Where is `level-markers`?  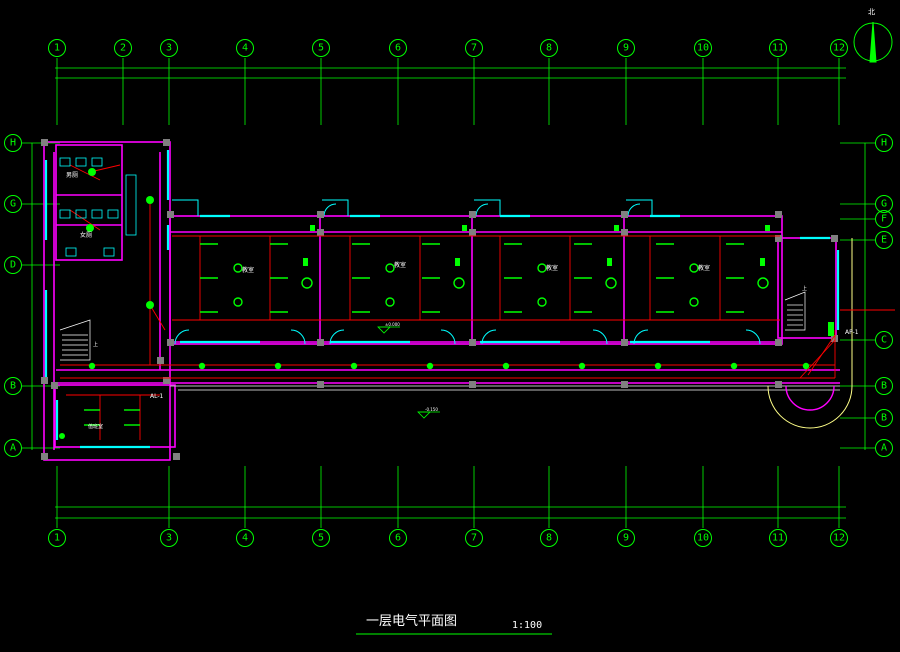 level-markers is located at coordinates (408, 372).